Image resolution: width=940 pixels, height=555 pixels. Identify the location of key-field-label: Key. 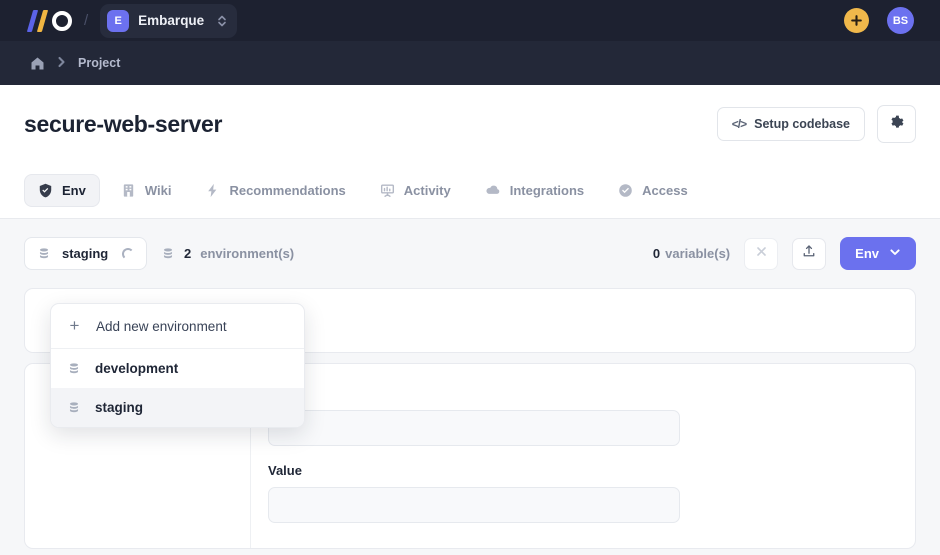
(578, 393).